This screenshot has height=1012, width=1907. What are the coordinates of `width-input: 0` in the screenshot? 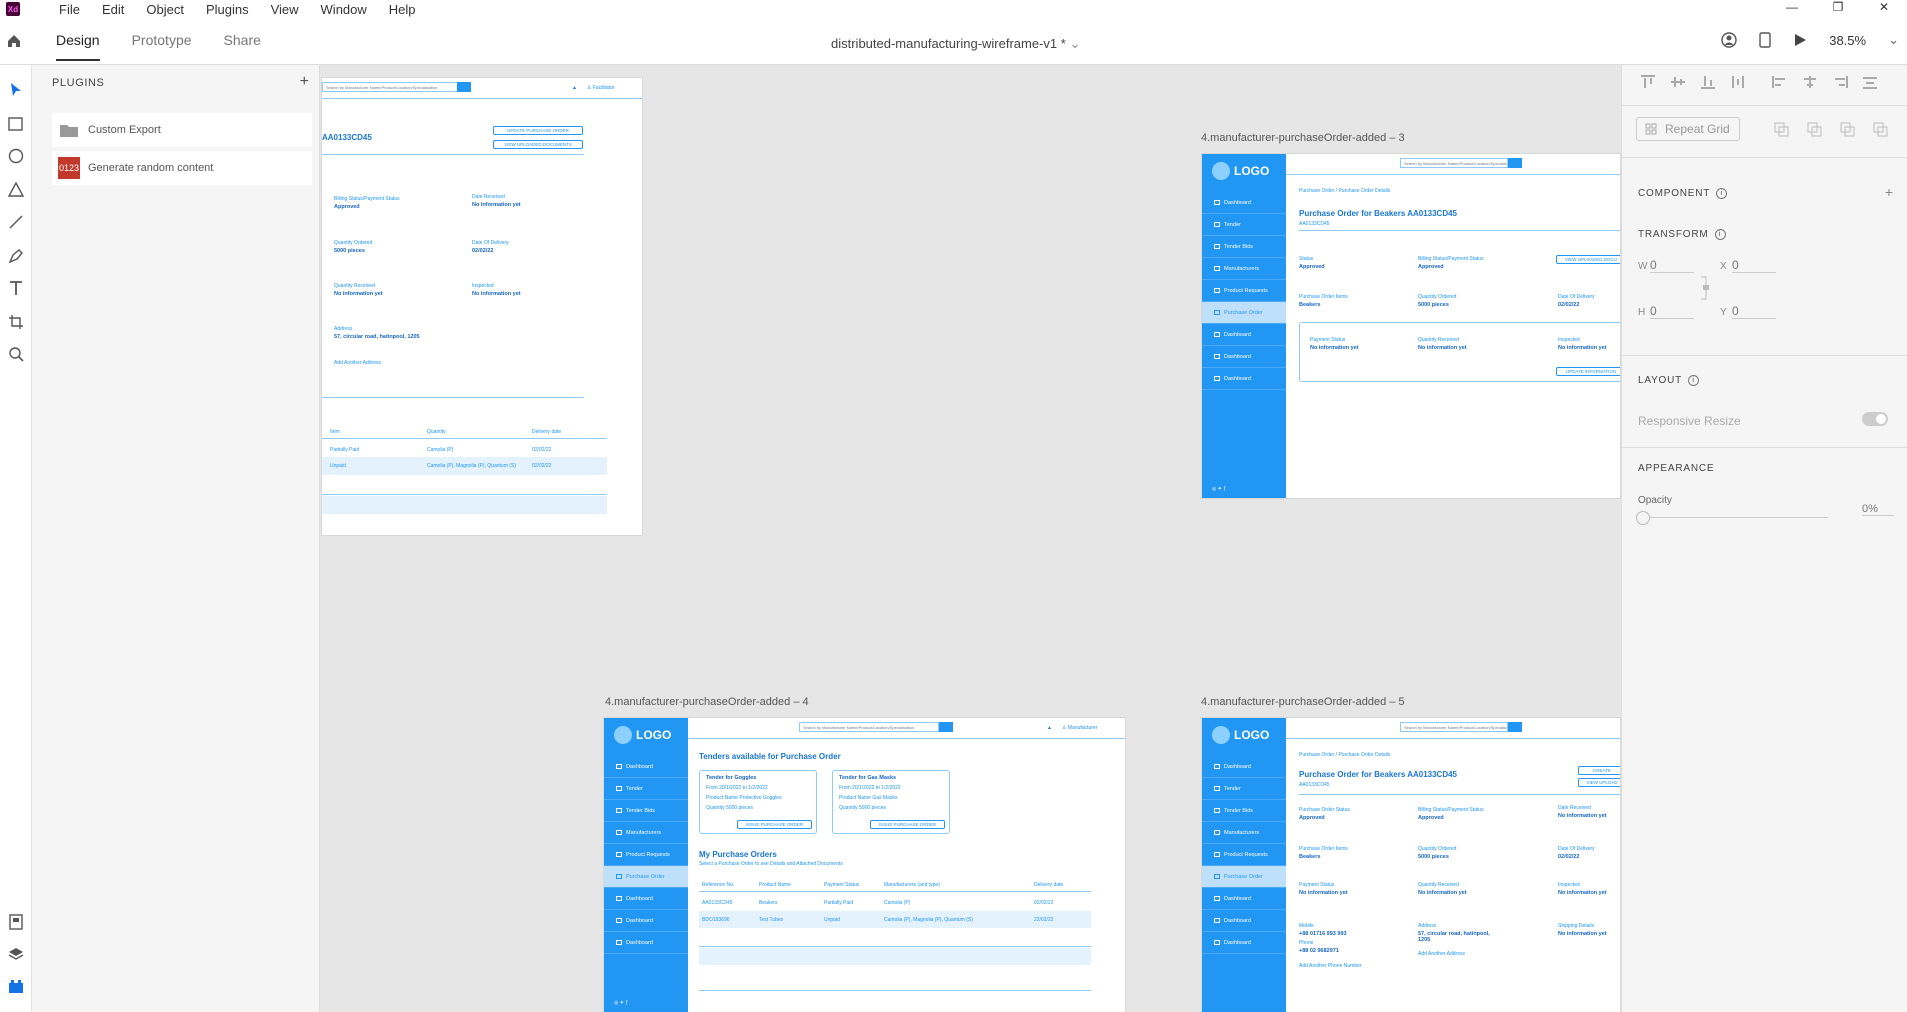 It's located at (1672, 265).